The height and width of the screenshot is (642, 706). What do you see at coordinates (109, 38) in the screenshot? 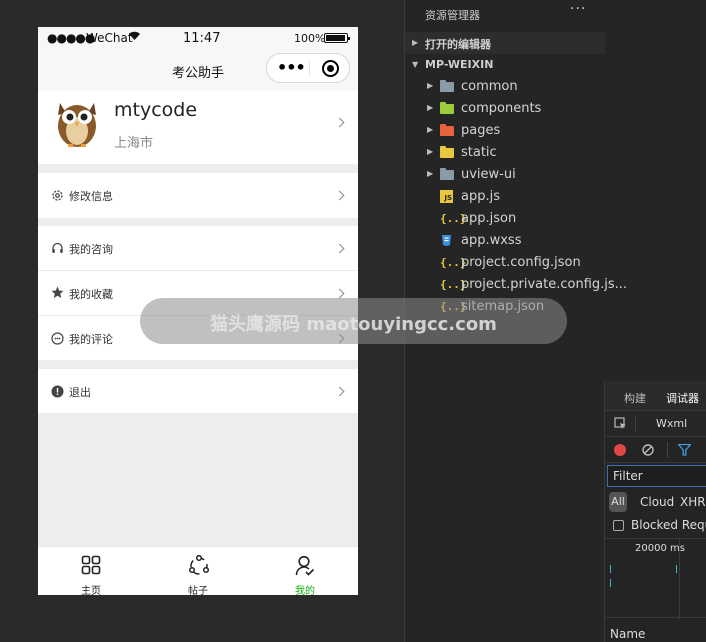
I see `carrier-label: WeChat` at bounding box center [109, 38].